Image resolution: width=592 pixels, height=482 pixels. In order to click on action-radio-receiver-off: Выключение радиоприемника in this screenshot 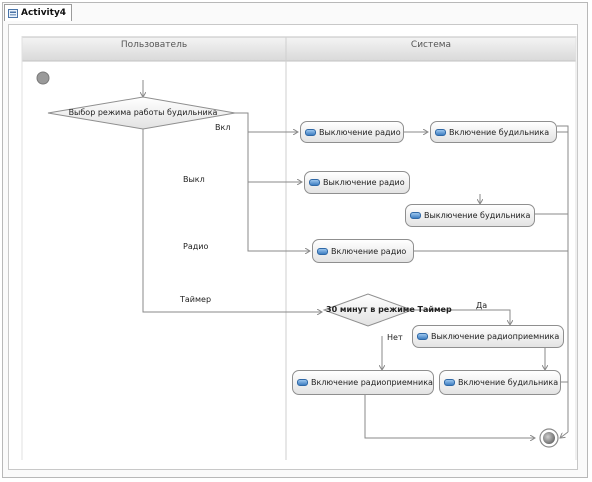, I will do `click(488, 336)`.